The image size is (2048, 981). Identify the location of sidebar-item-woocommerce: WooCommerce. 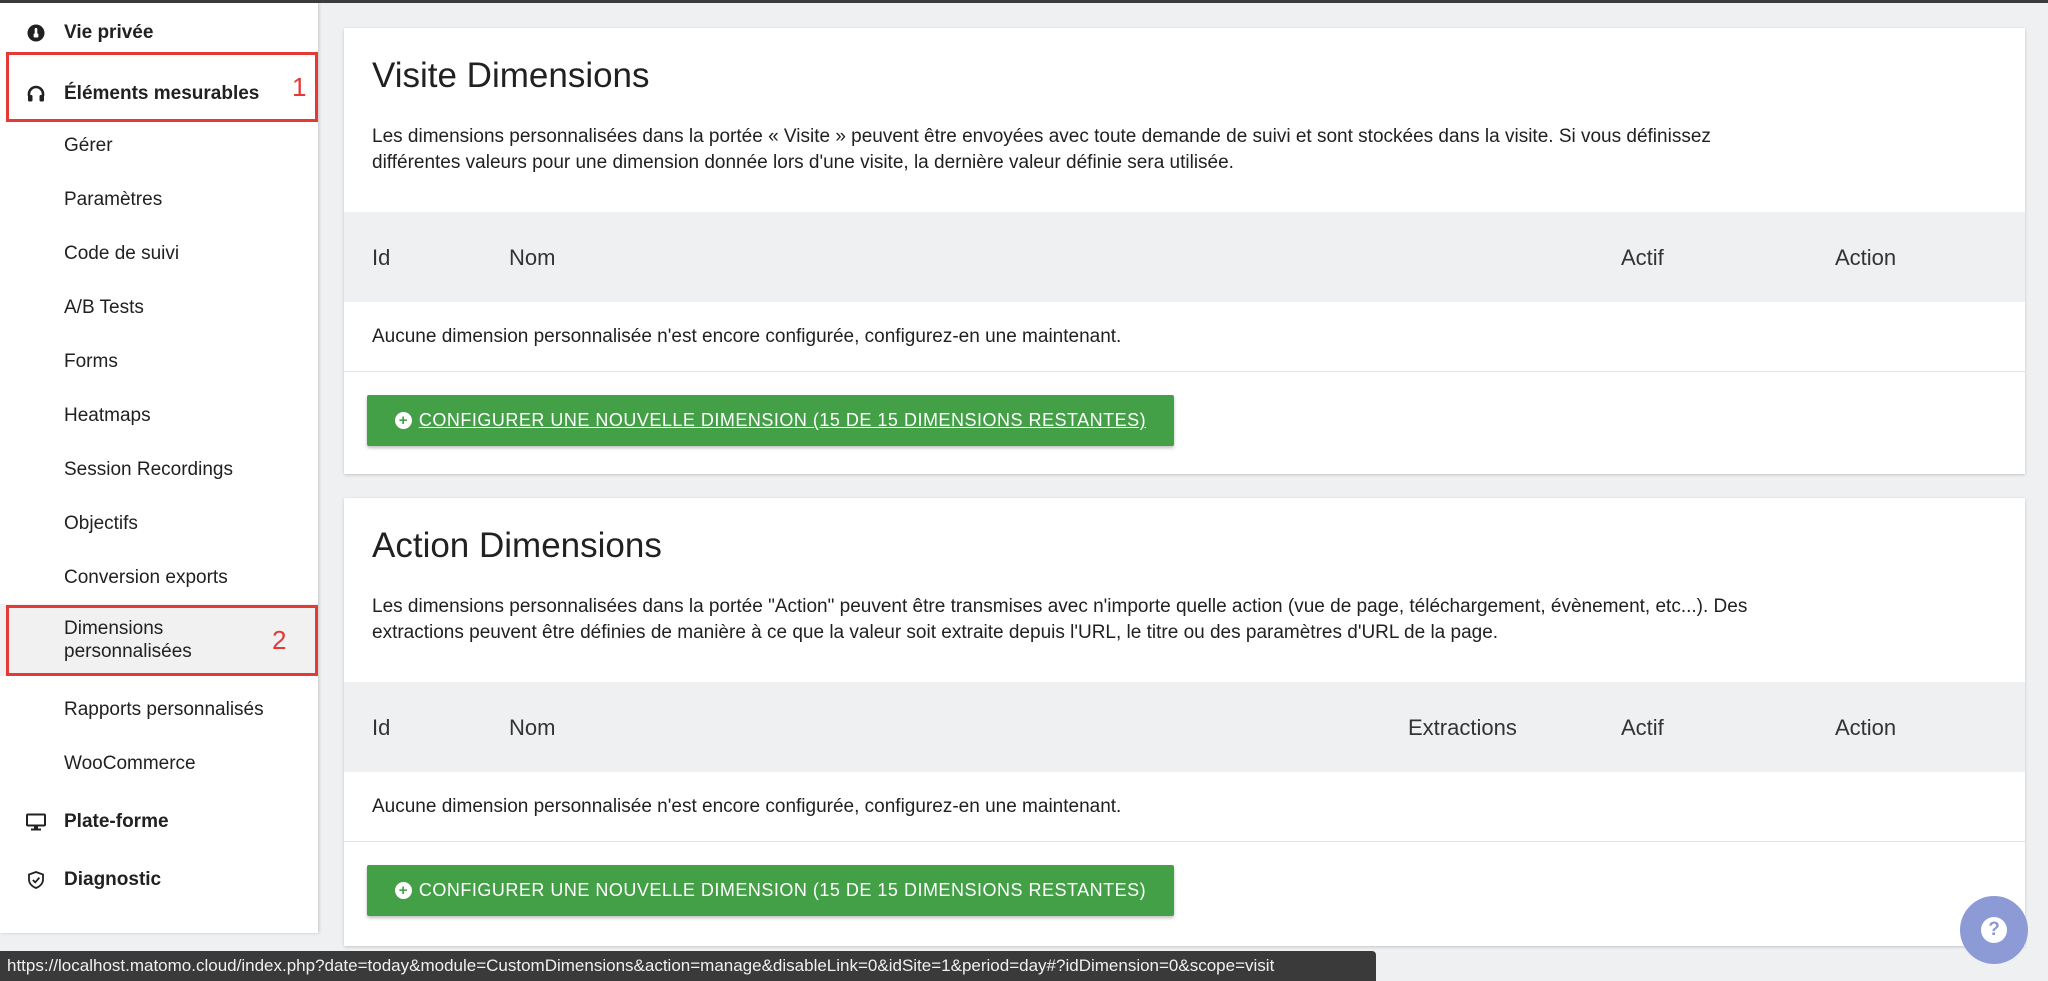
(159, 763).